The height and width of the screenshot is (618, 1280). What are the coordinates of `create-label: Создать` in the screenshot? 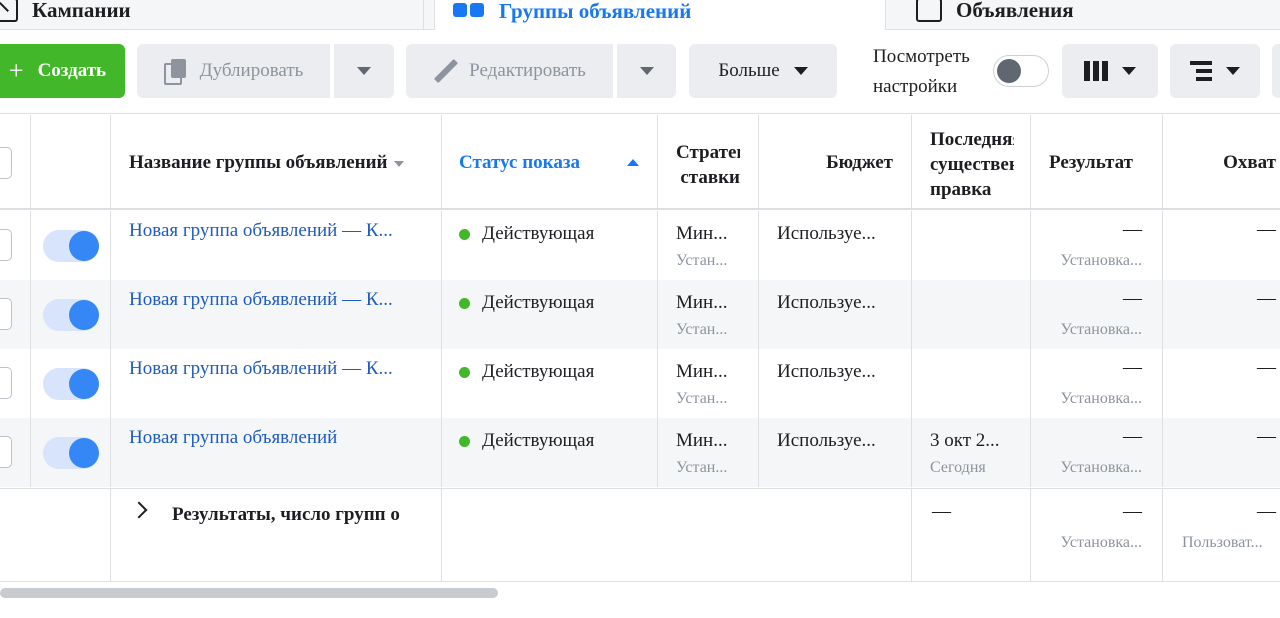 It's located at (72, 70).